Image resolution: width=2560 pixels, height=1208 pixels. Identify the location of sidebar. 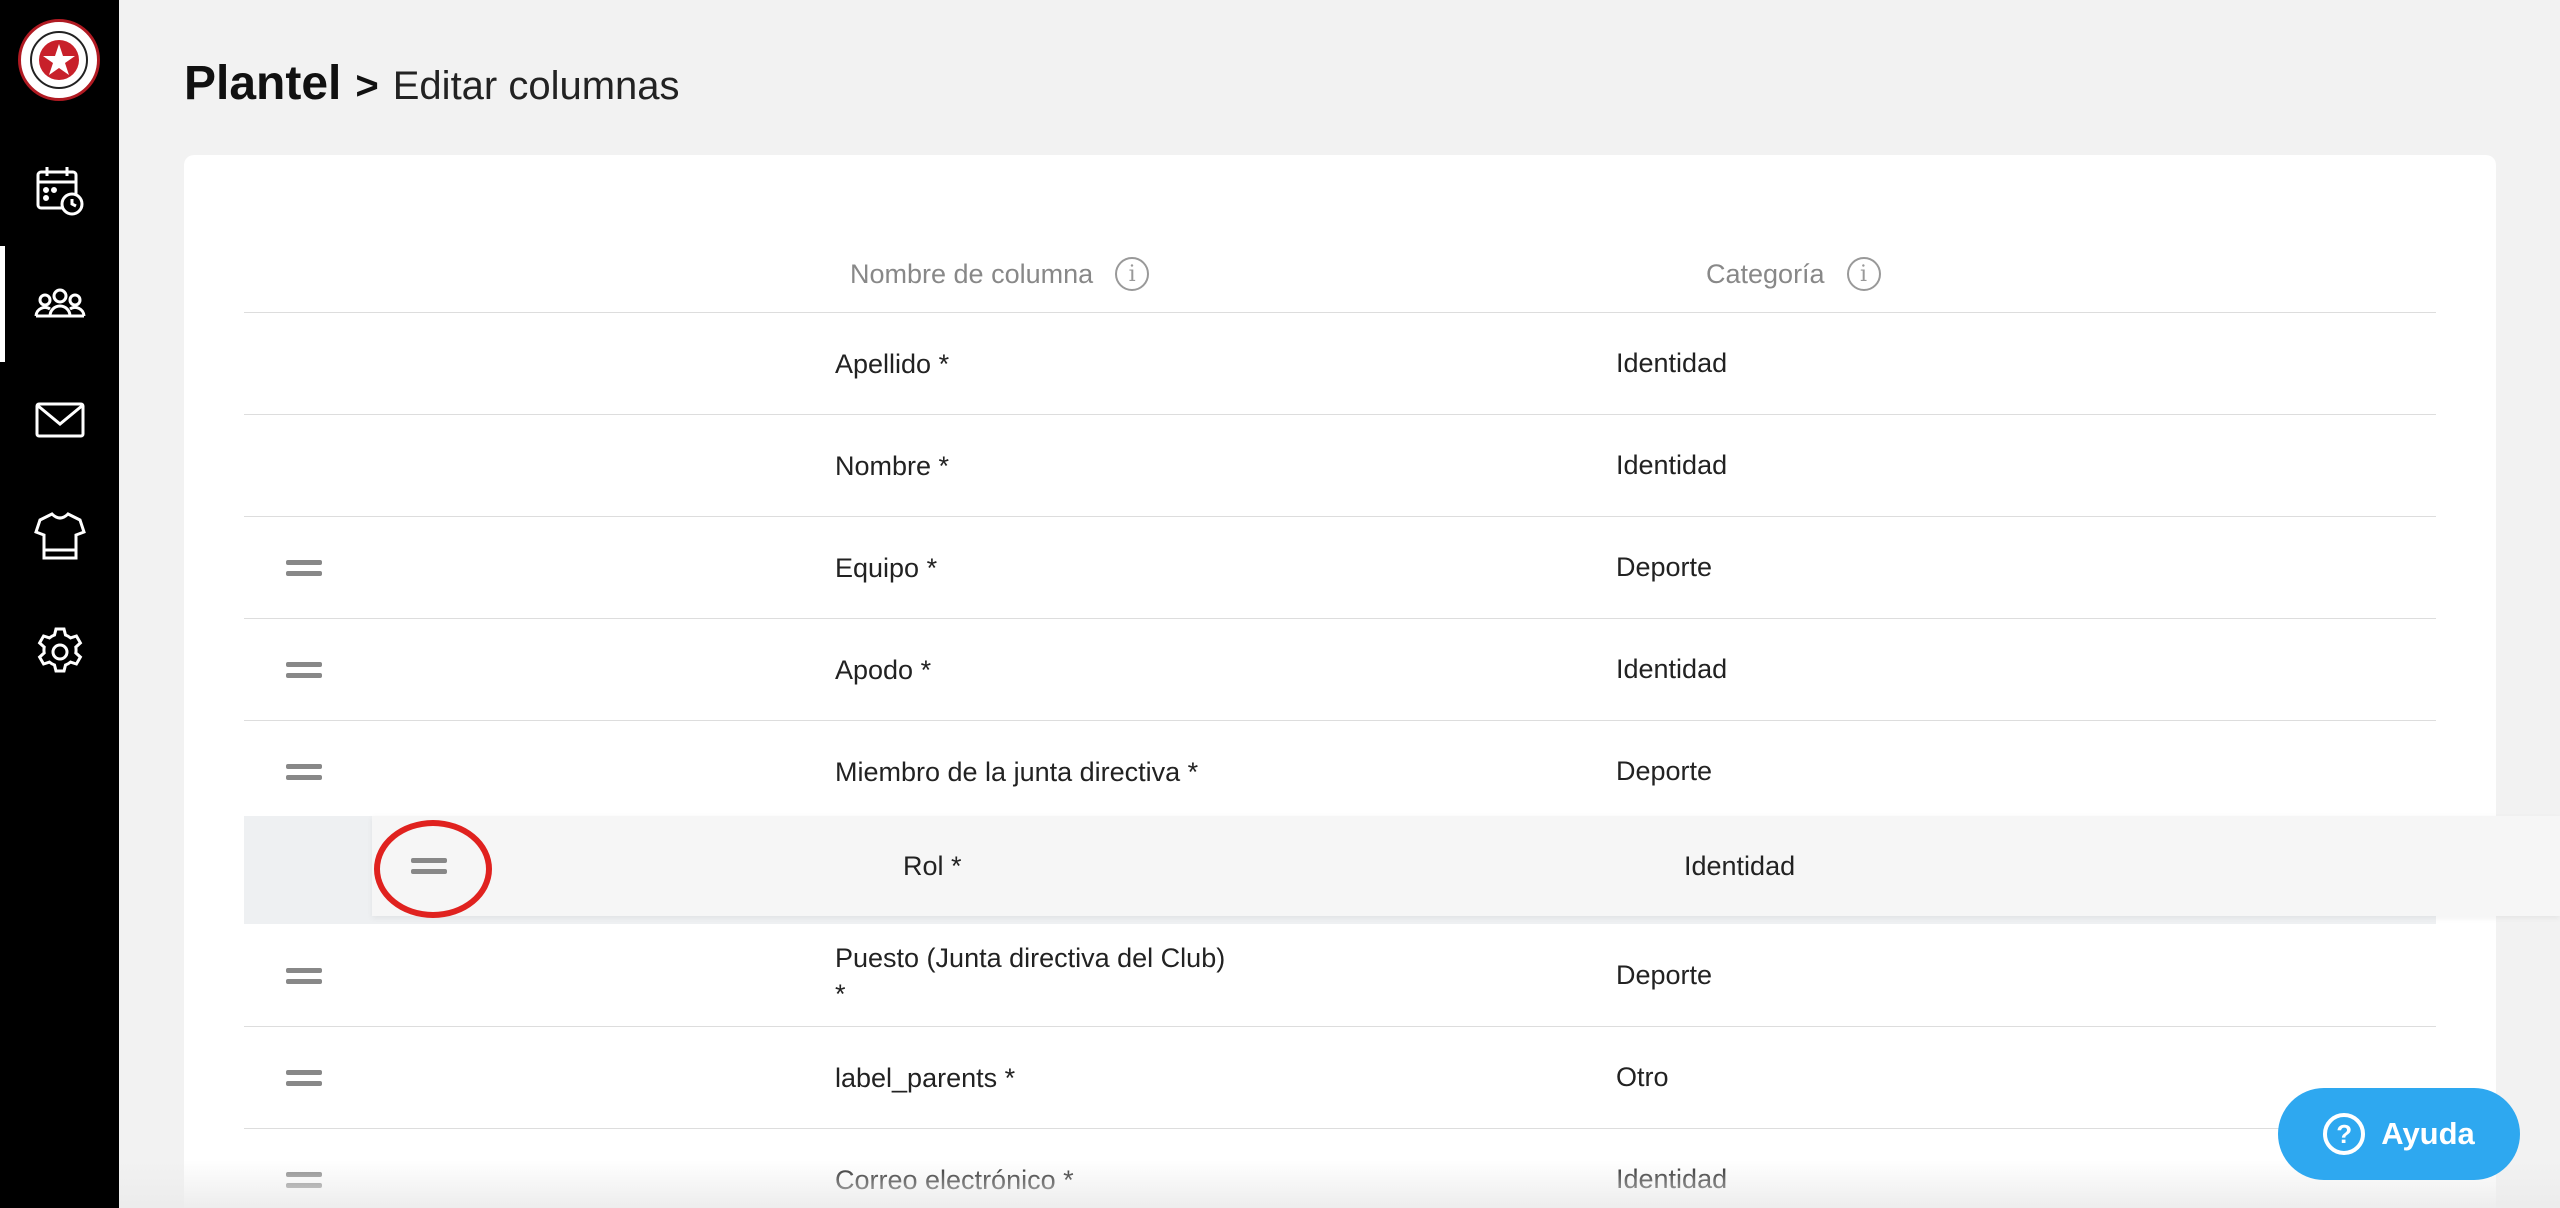
(59, 604).